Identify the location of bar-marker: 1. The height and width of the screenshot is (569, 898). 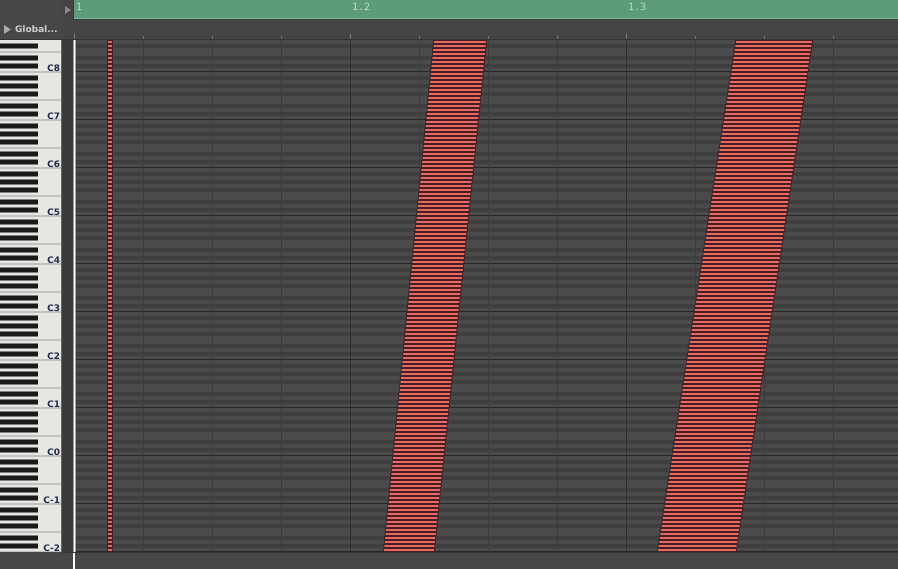
(79, 7).